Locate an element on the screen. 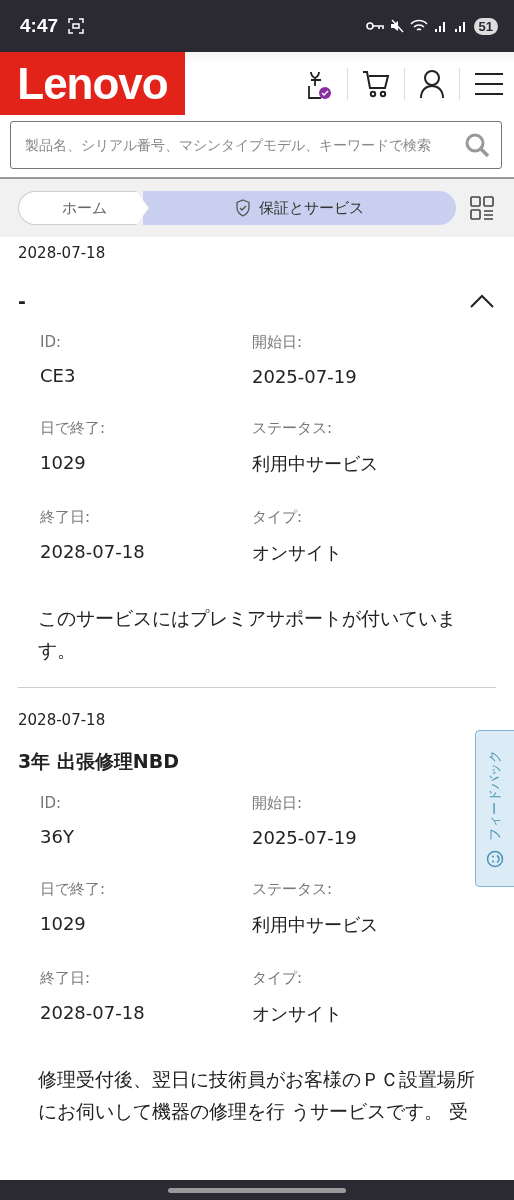 This screenshot has height=1200, width=514. breadcrumb-item: ホーム is located at coordinates (83, 208).